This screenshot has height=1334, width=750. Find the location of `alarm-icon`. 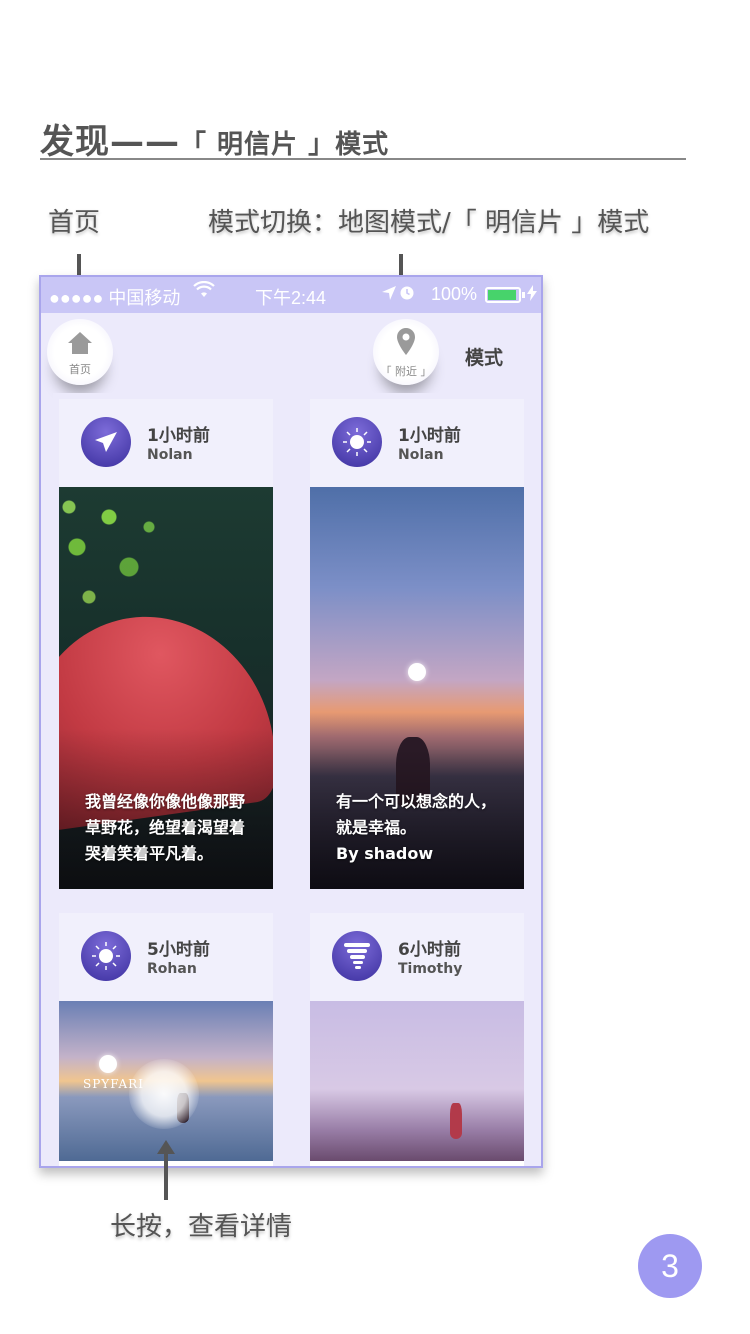

alarm-icon is located at coordinates (407, 295).